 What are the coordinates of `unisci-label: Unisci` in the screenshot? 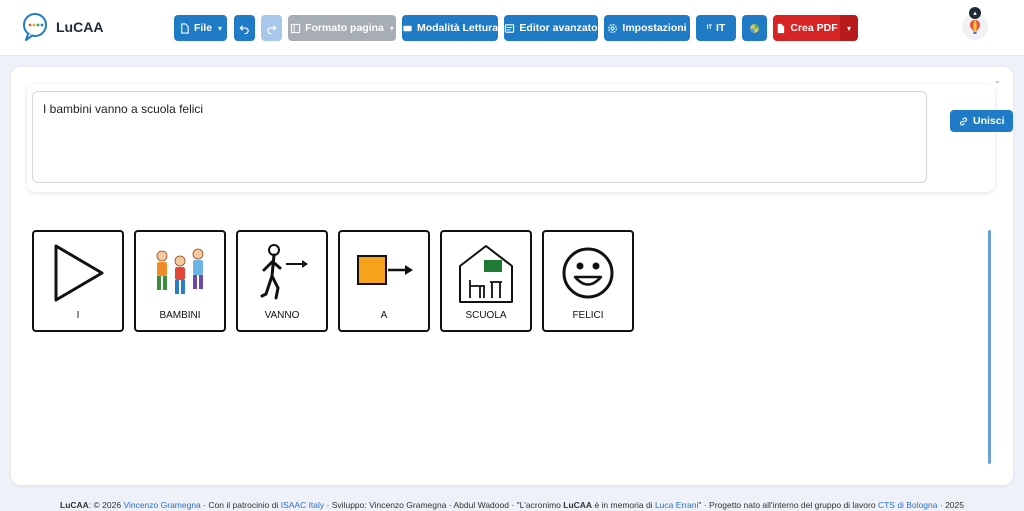 It's located at (989, 121).